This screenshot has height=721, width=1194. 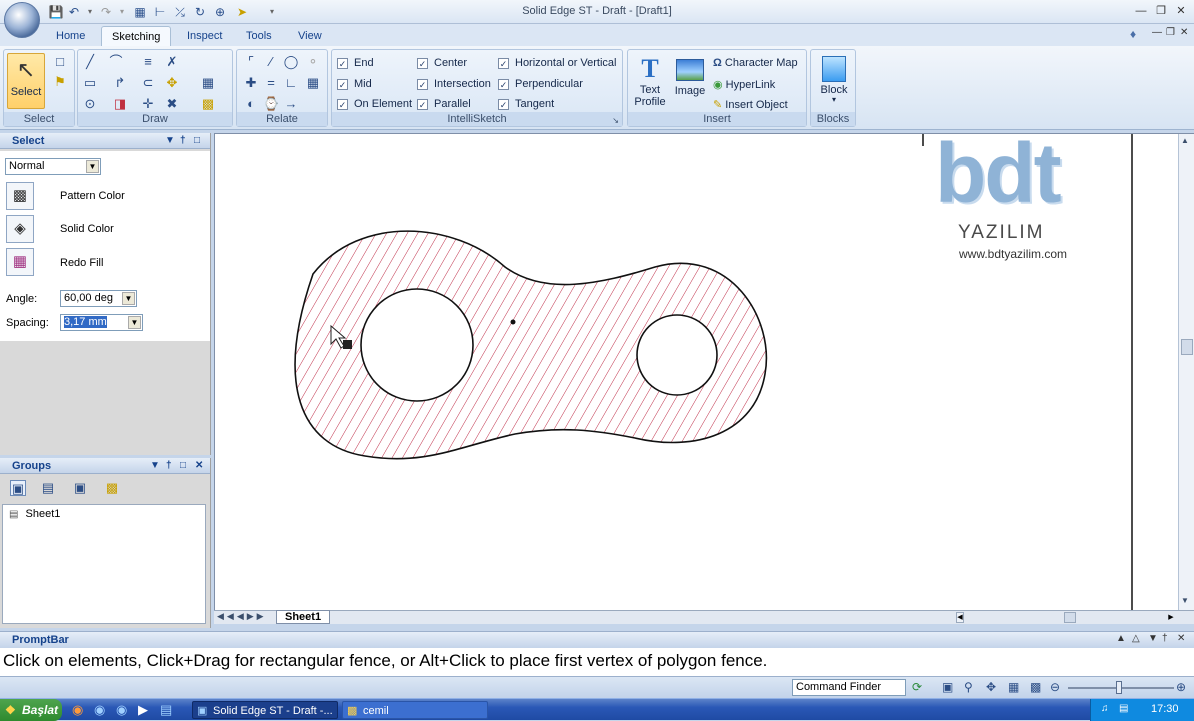 I want to click on mid-checkbox: ✓, so click(x=342, y=84).